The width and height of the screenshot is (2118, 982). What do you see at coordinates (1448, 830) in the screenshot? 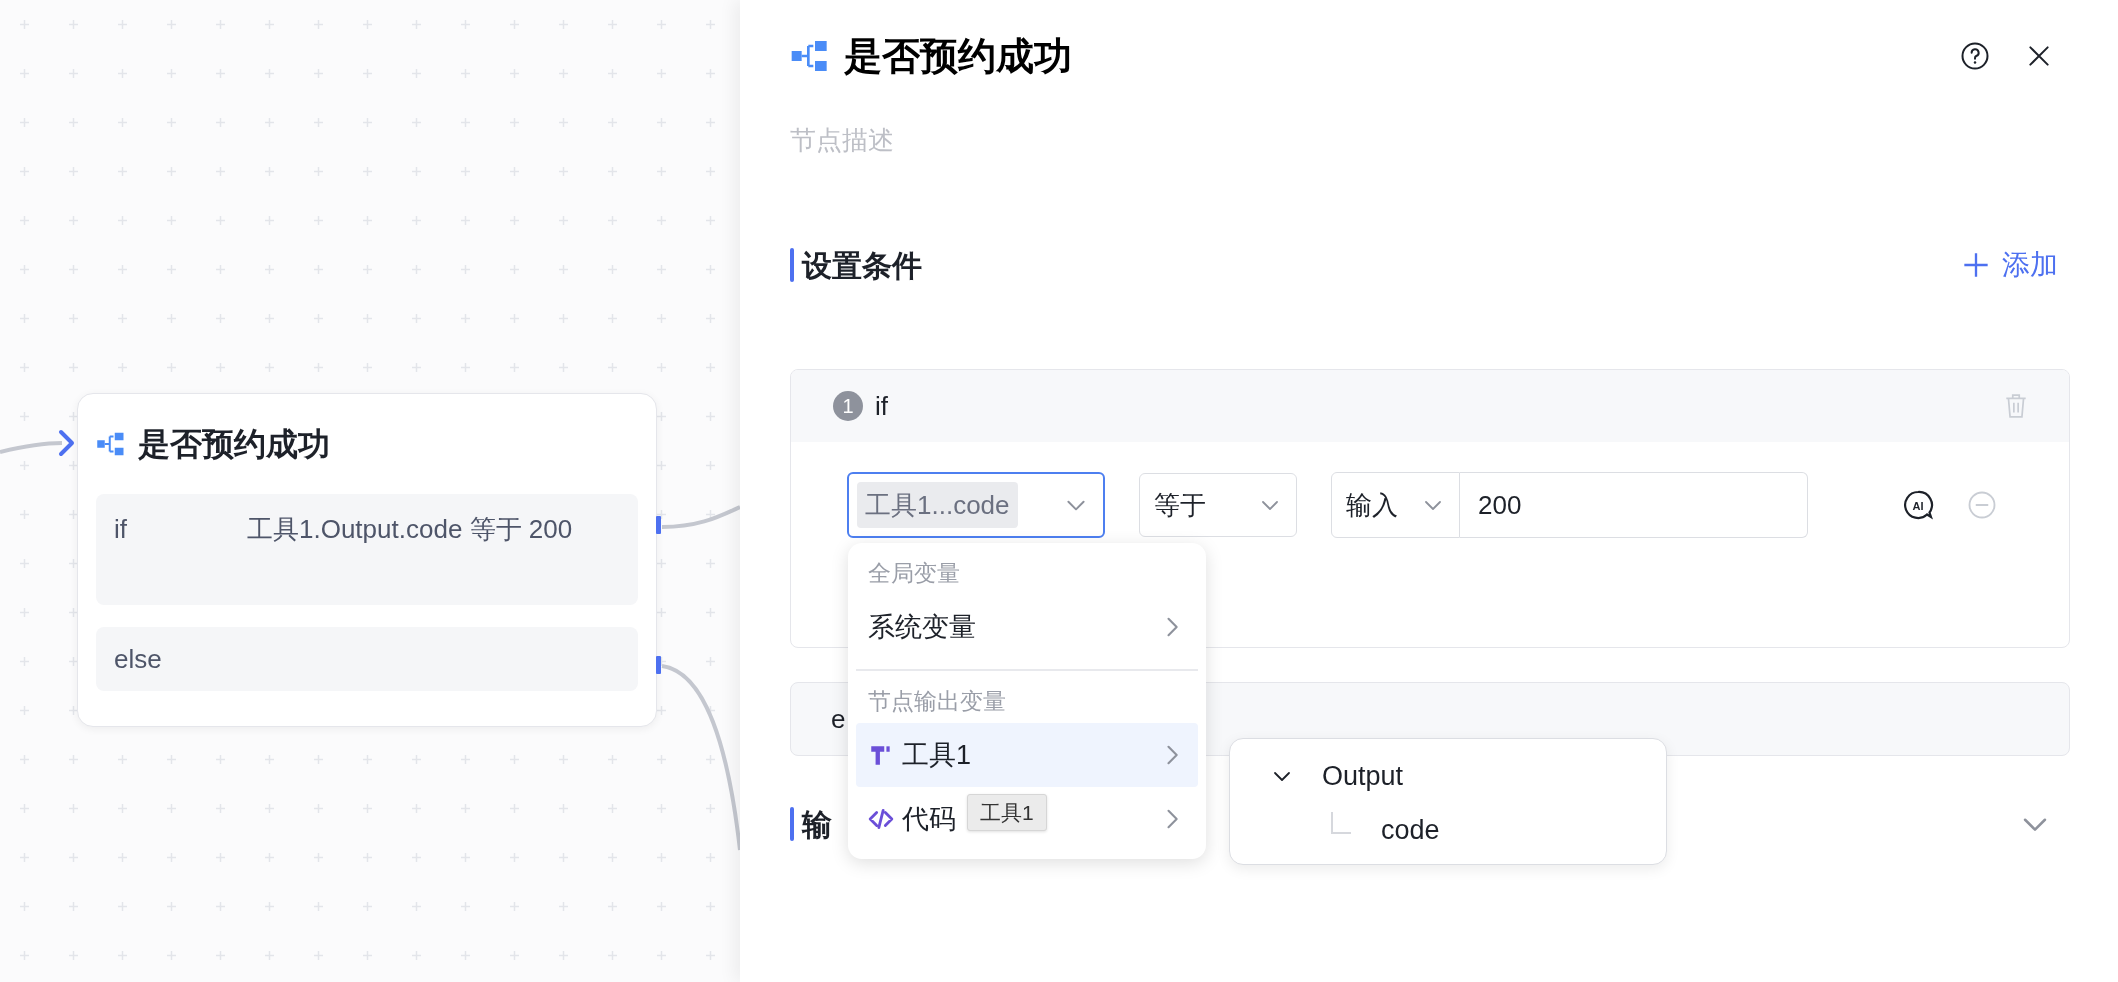
I see `tree-item: code` at bounding box center [1448, 830].